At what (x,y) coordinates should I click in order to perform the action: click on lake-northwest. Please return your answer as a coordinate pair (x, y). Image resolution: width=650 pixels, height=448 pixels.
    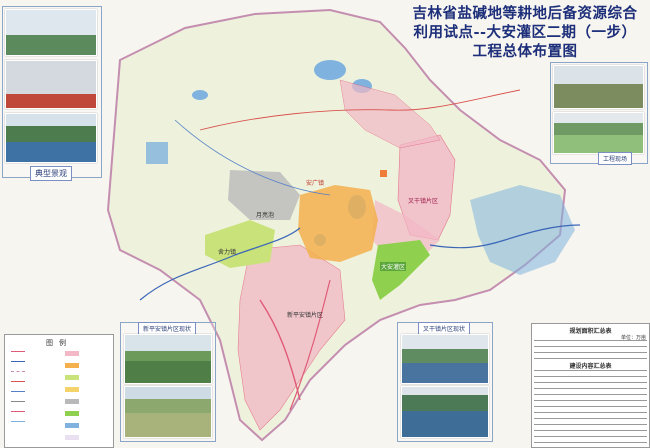
    Looking at the image, I should click on (200, 95).